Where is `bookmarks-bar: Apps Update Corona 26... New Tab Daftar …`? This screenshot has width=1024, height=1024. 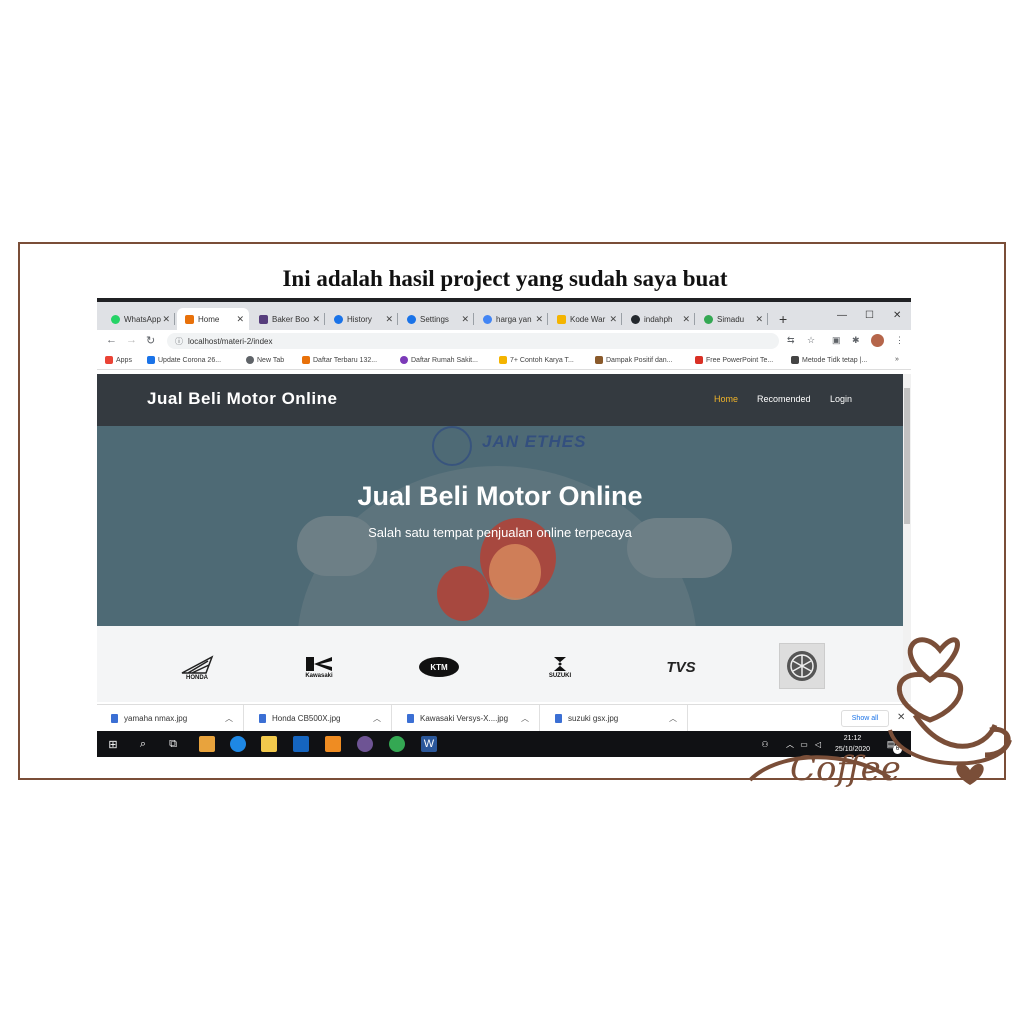 bookmarks-bar: Apps Update Corona 26... New Tab Daftar … is located at coordinates (504, 361).